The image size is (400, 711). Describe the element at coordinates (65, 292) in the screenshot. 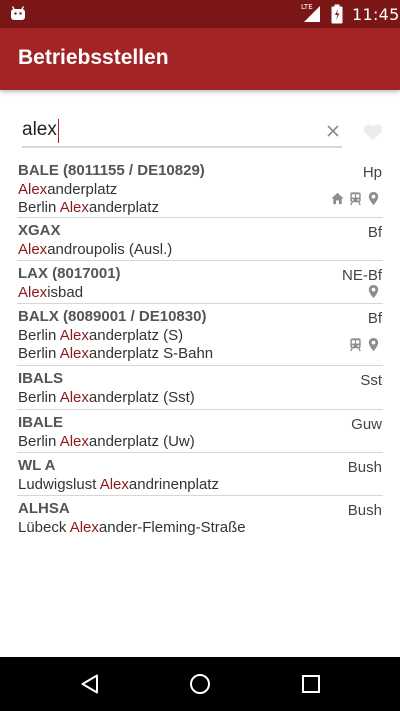

I see `name-part: isbad` at that location.